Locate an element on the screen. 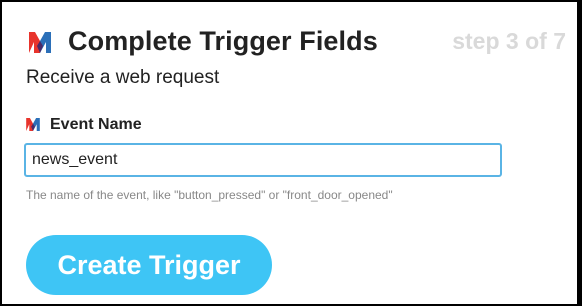 The width and height of the screenshot is (582, 306). event-name-label-text: Event Name is located at coordinates (96, 124).